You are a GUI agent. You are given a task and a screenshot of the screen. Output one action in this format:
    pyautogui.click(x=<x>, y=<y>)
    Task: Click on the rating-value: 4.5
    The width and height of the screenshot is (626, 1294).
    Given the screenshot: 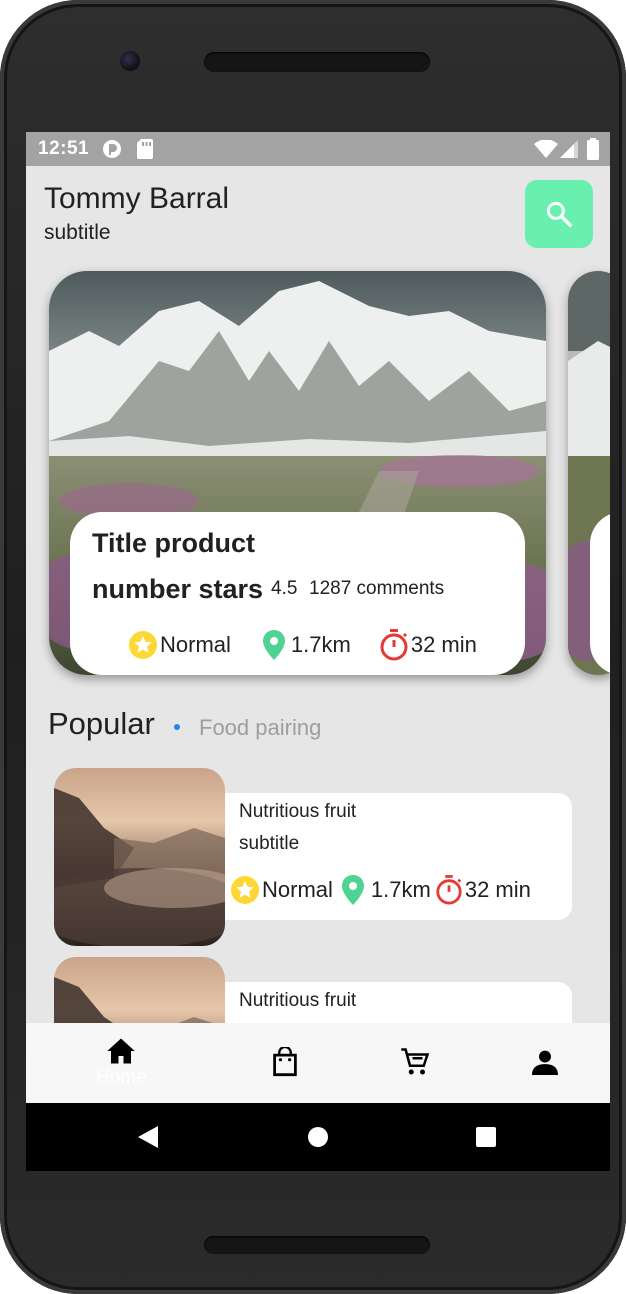 What is the action you would take?
    pyautogui.click(x=284, y=588)
    